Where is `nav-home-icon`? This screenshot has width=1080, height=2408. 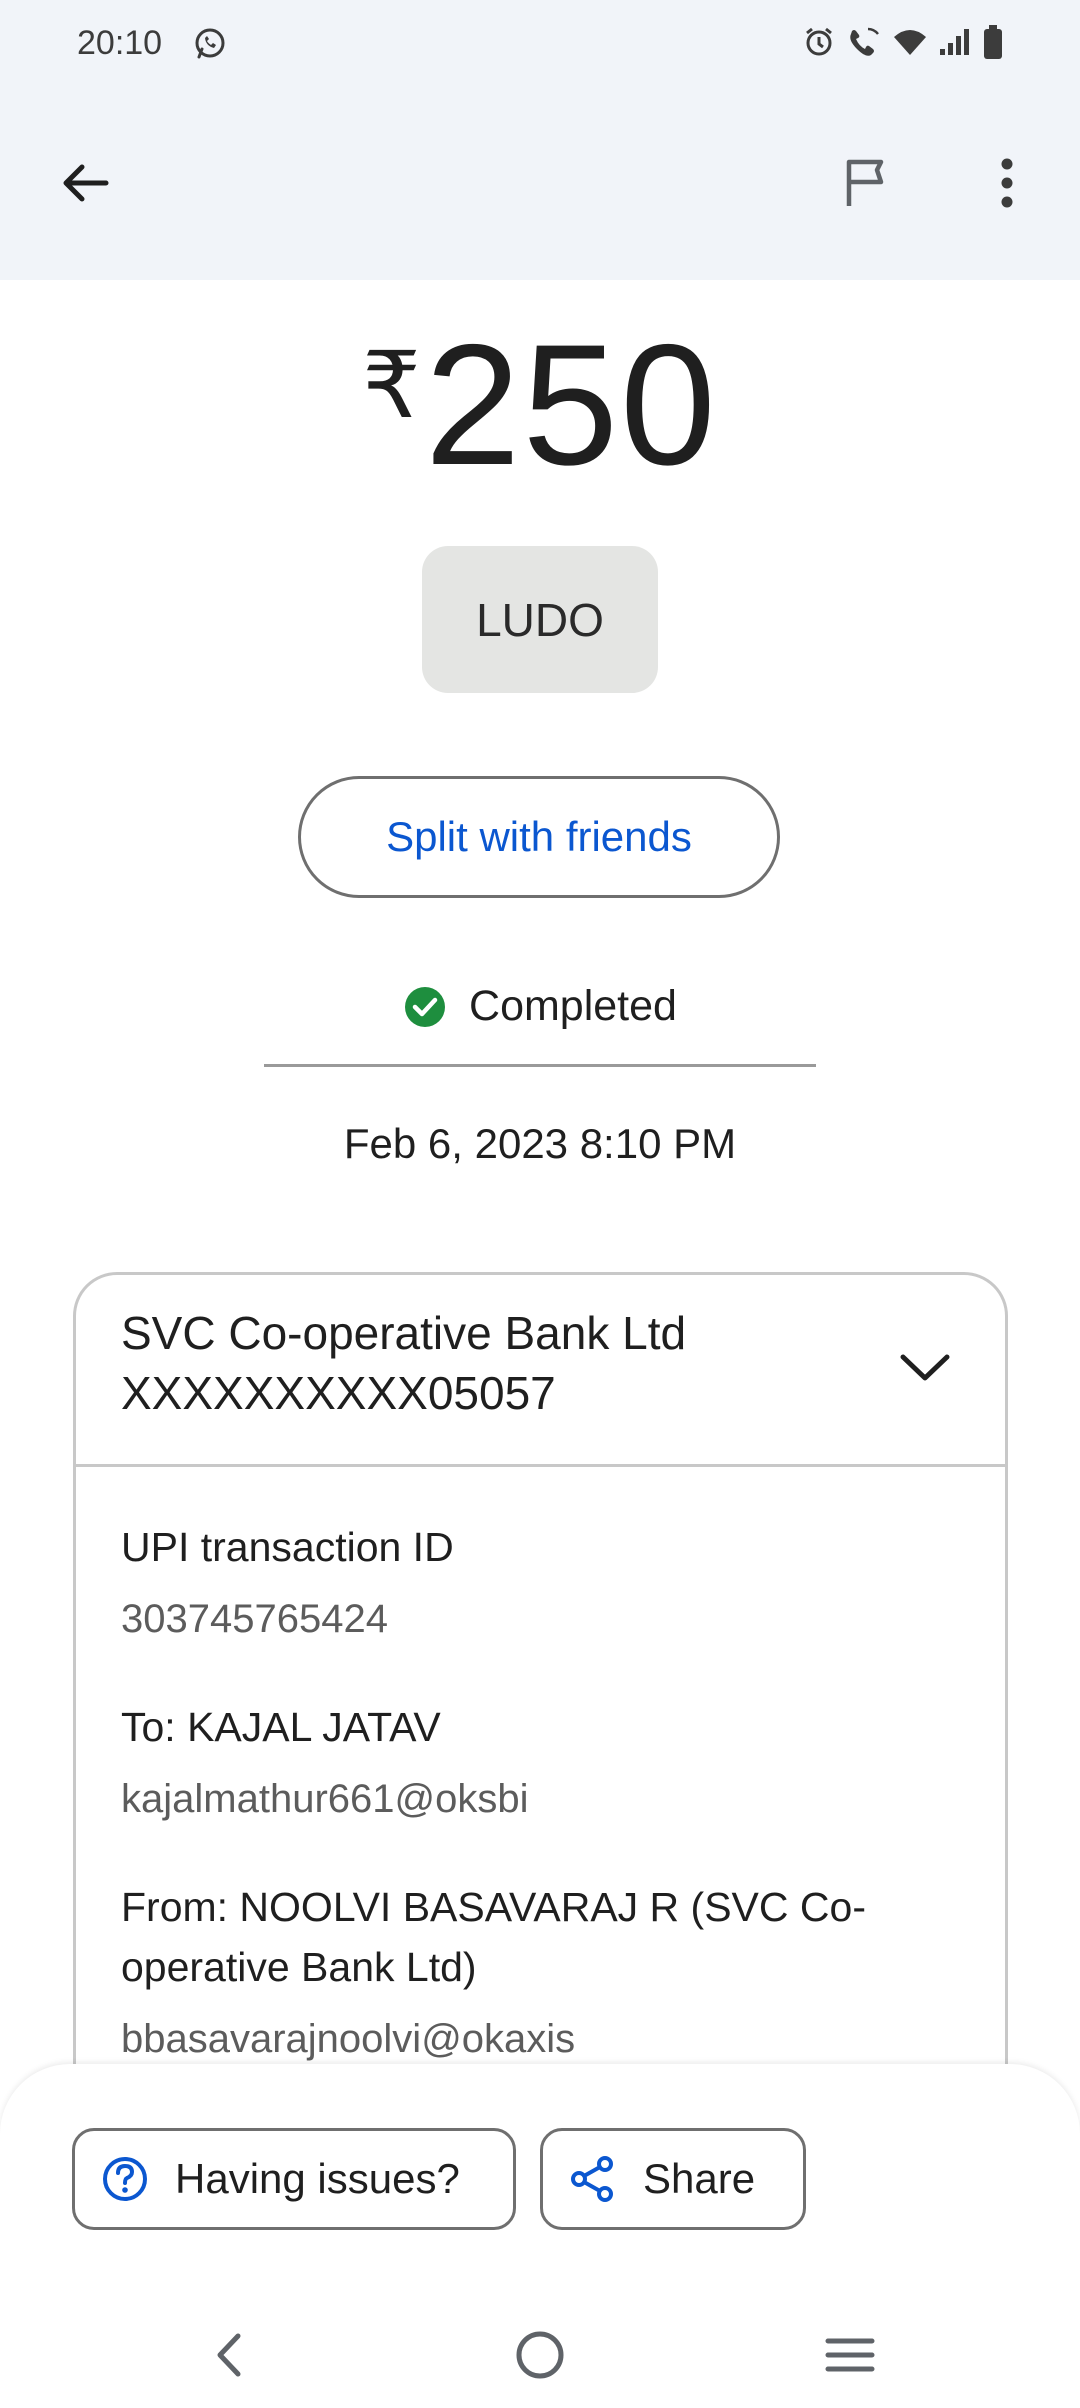
nav-home-icon is located at coordinates (540, 2355).